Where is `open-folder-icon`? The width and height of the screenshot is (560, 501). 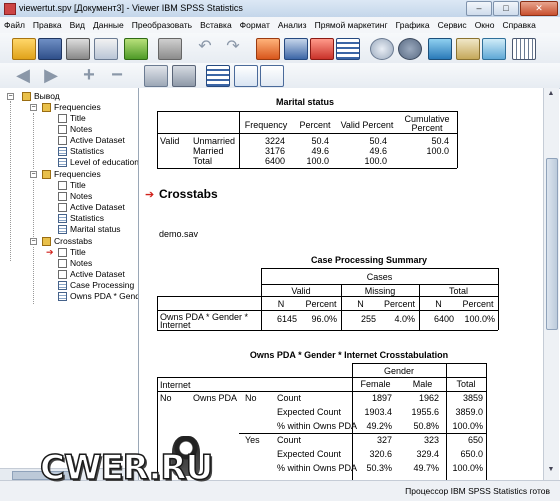
open-folder-icon is located at coordinates (24, 49).